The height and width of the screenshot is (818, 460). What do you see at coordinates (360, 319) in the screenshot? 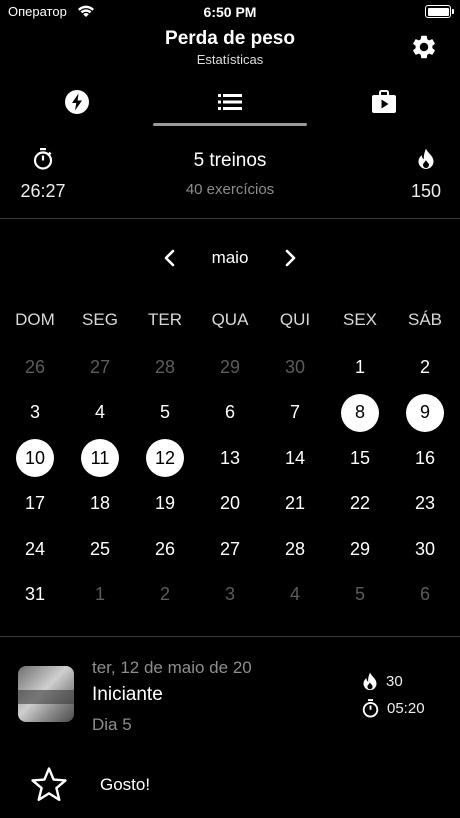
I see `weekday-label: SEX` at bounding box center [360, 319].